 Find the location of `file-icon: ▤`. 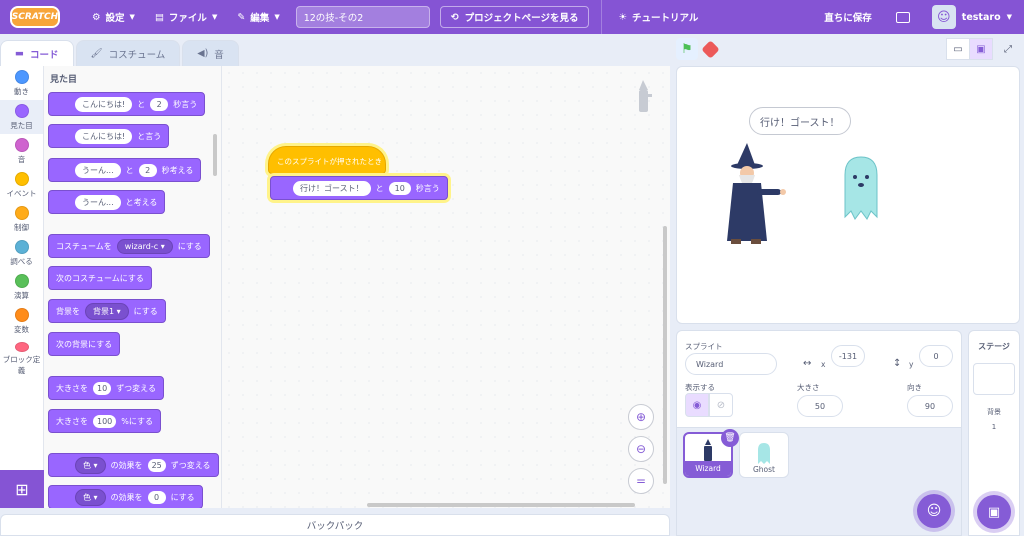

file-icon: ▤ is located at coordinates (159, 17).